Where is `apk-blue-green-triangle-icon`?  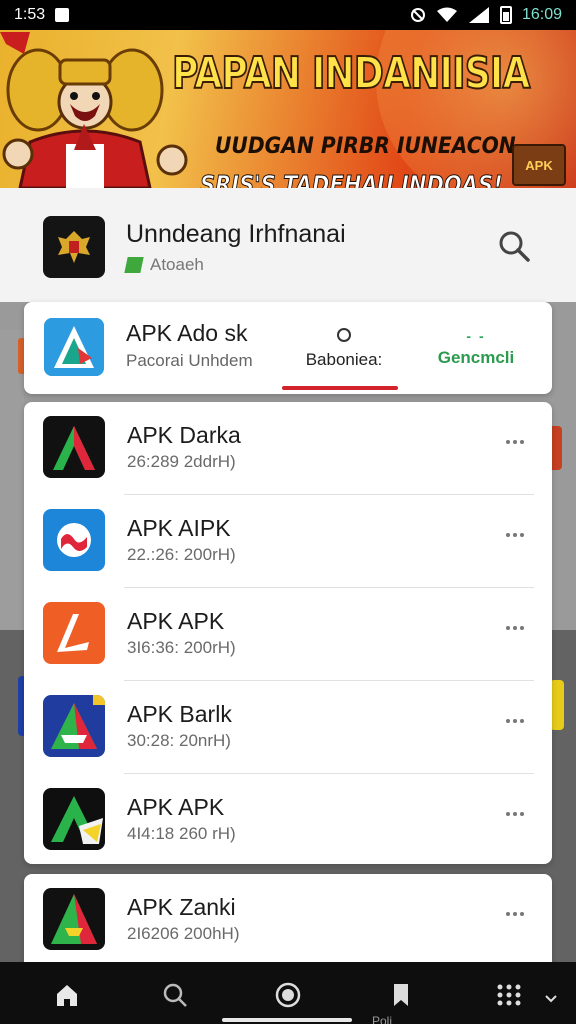 apk-blue-green-triangle-icon is located at coordinates (74, 726).